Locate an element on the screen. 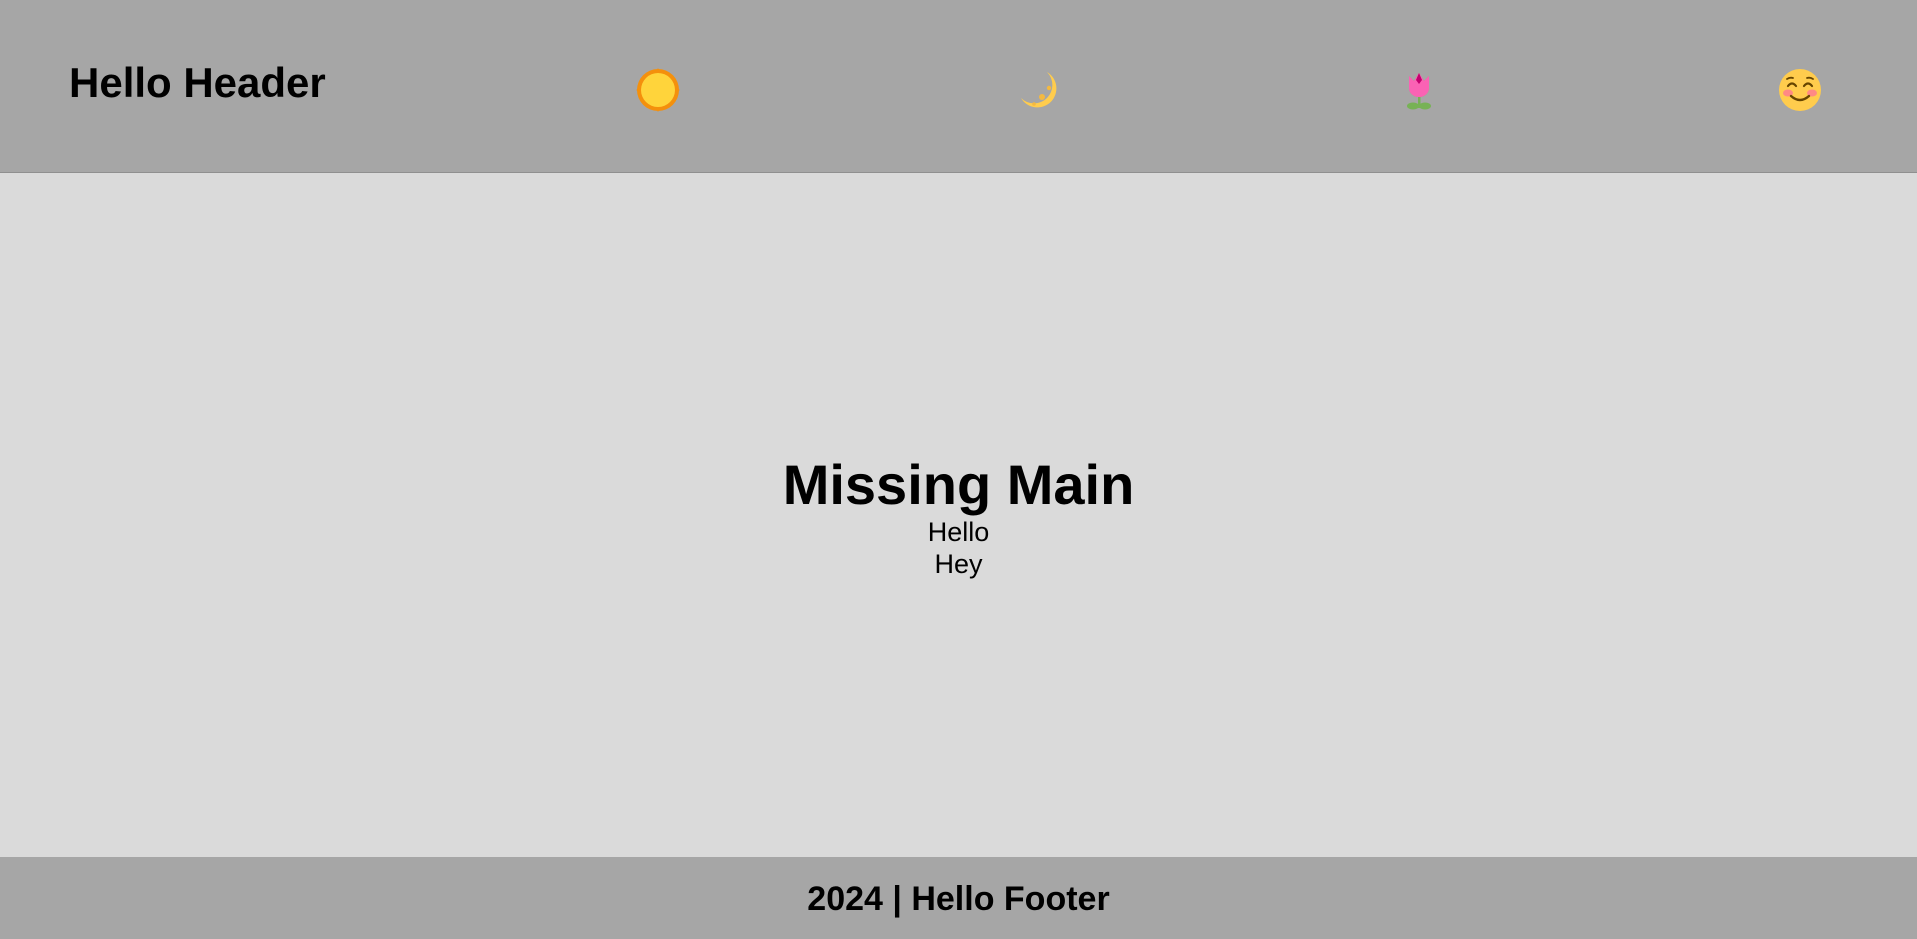 This screenshot has height=939, width=1917. footer-text: 2024 | Hello Footer is located at coordinates (958, 898).